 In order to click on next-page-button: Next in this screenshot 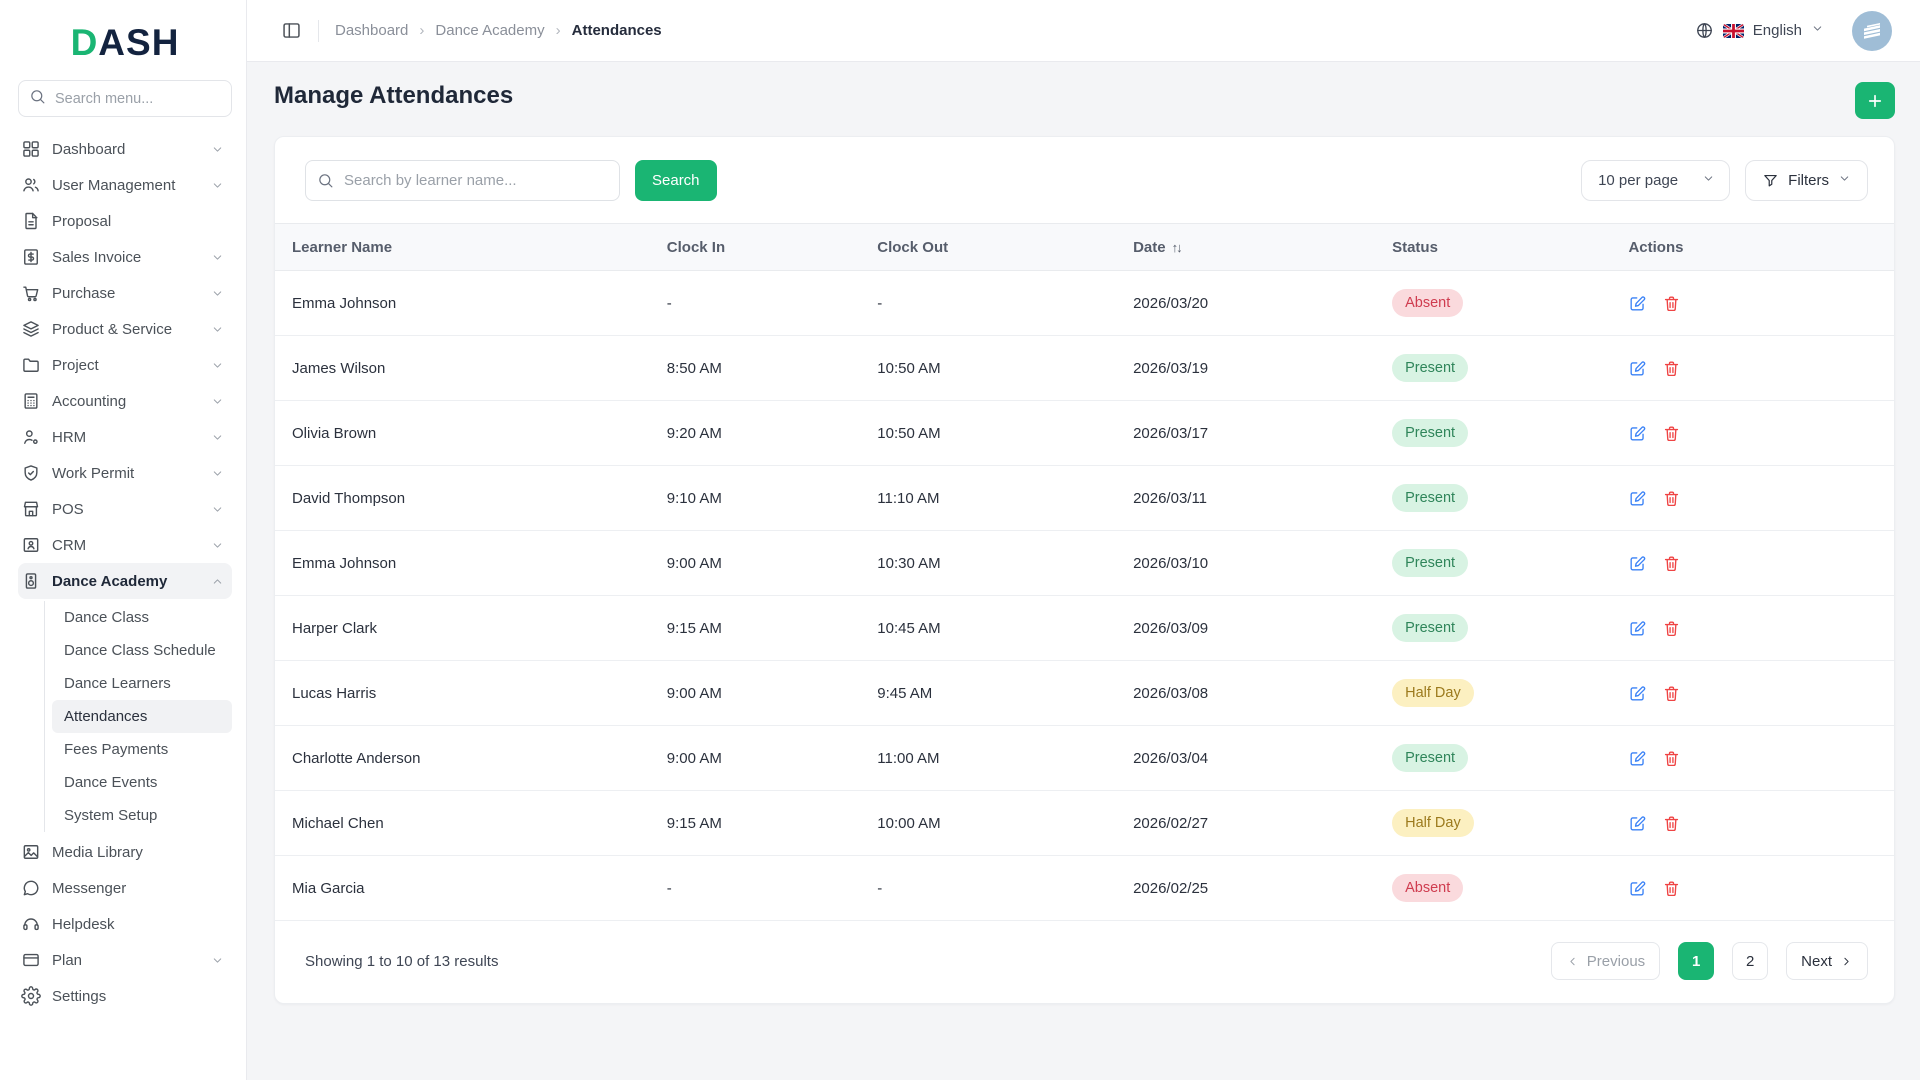, I will do `click(1827, 961)`.